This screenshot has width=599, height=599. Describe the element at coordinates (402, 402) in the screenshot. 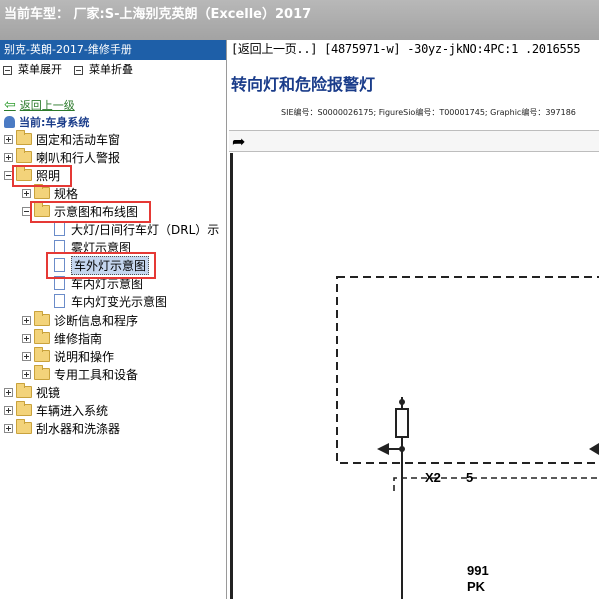

I see `fuse-top-terminal` at that location.